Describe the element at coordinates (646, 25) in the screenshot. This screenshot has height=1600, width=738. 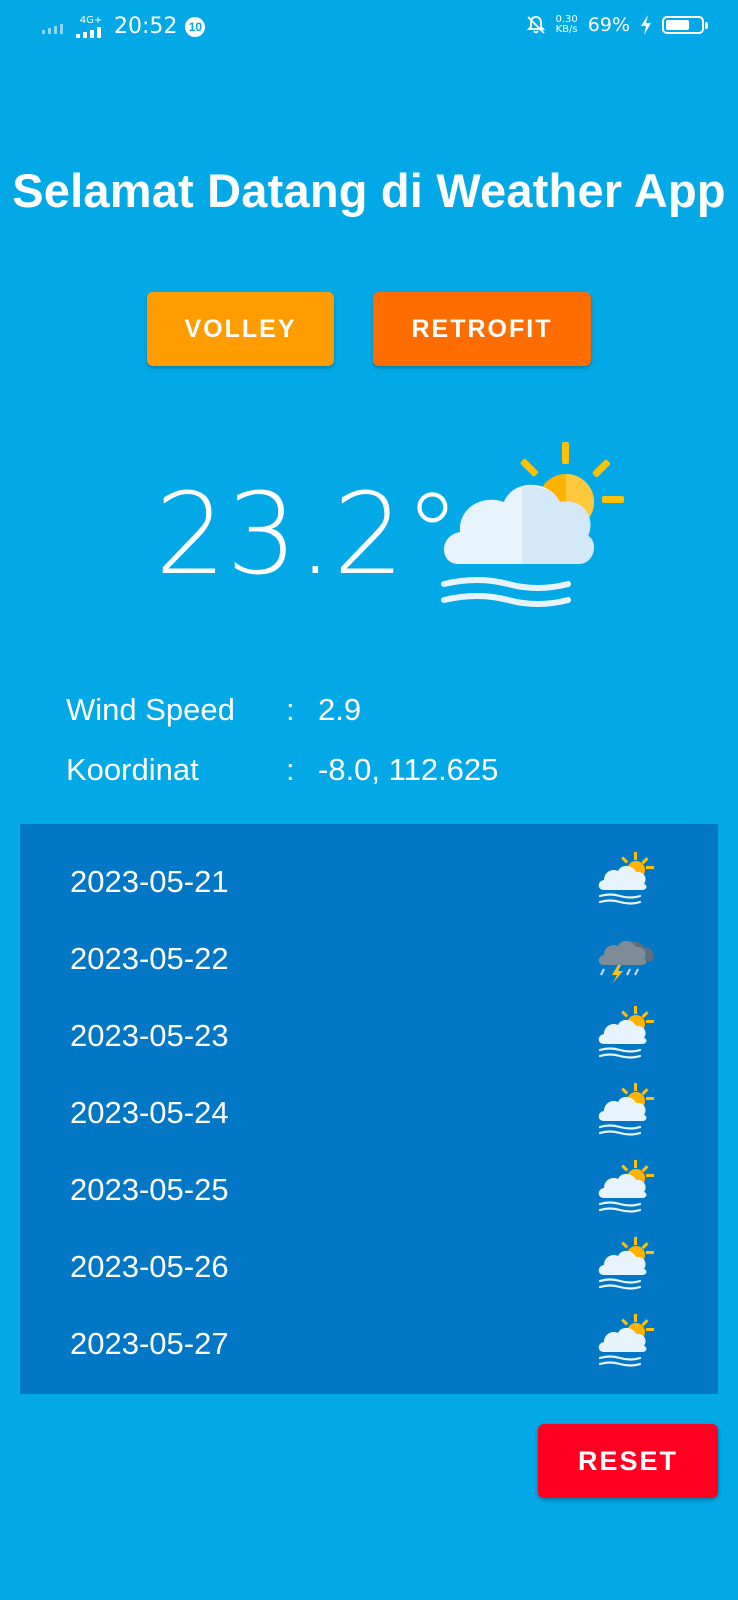
I see `charging-bolt-icon` at that location.